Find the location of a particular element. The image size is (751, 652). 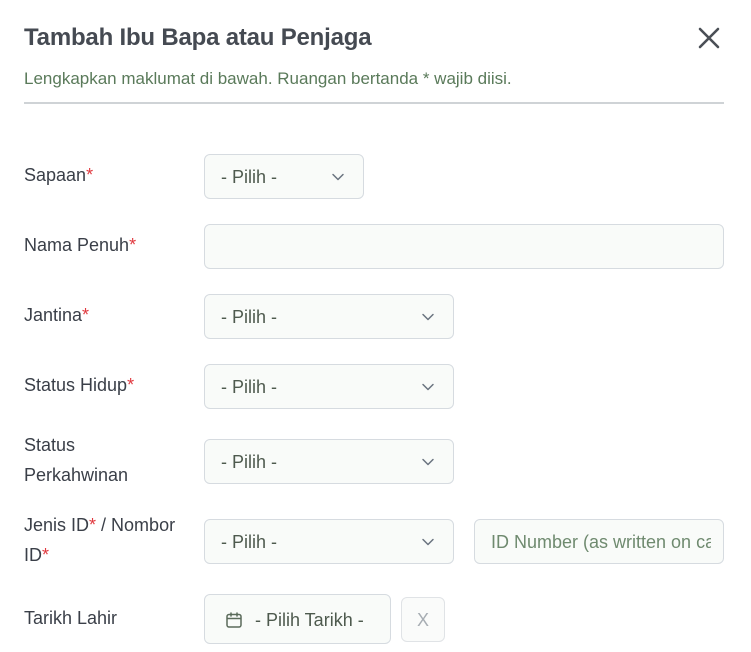

marital-status-select: - Pilih - is located at coordinates (329, 461).